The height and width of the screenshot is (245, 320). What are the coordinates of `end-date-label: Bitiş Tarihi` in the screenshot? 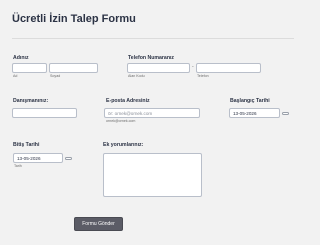 It's located at (26, 145).